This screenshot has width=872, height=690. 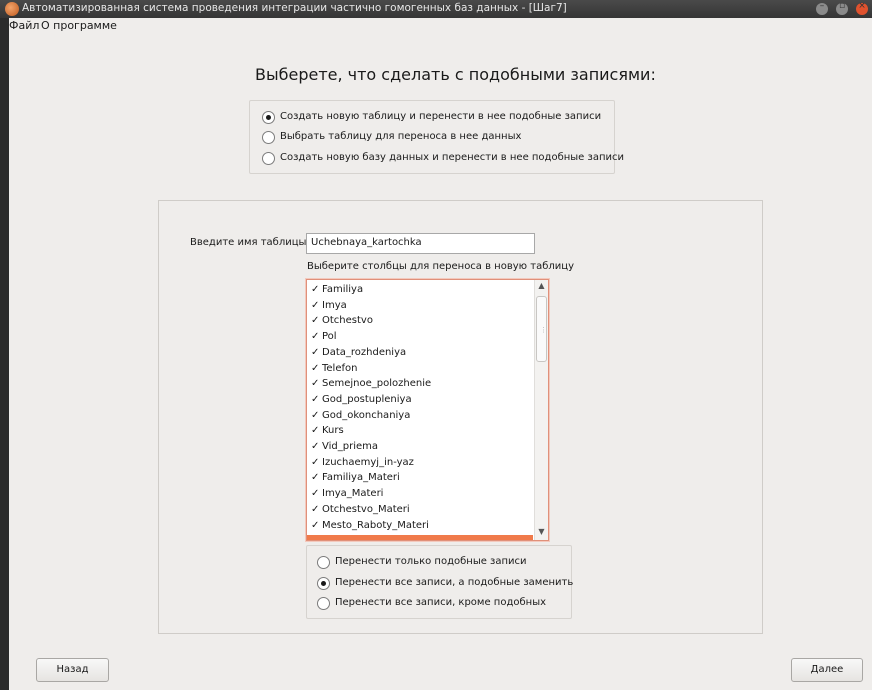 What do you see at coordinates (420, 353) in the screenshot?
I see `list-item: ✓ Data_rozhdeniya` at bounding box center [420, 353].